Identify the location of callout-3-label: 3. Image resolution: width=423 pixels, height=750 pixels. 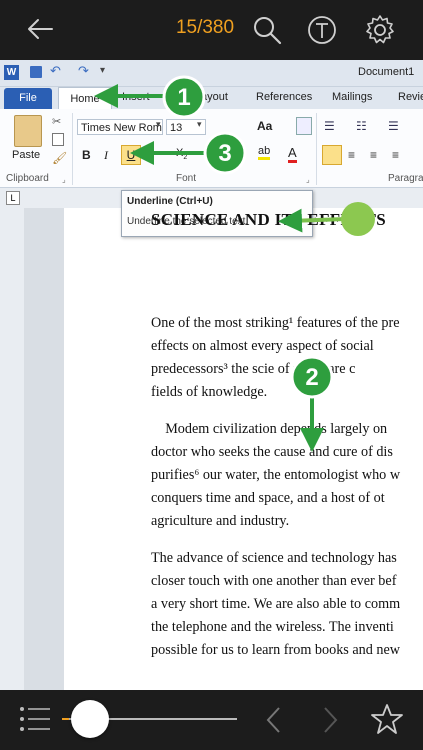
(225, 153).